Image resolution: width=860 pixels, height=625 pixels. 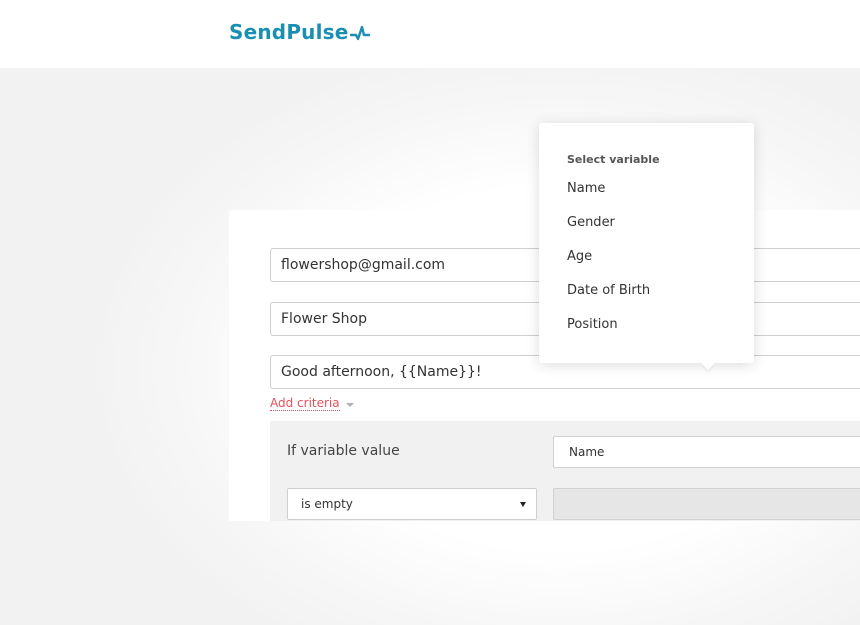 I want to click on variable-input-value: Name, so click(x=587, y=452).